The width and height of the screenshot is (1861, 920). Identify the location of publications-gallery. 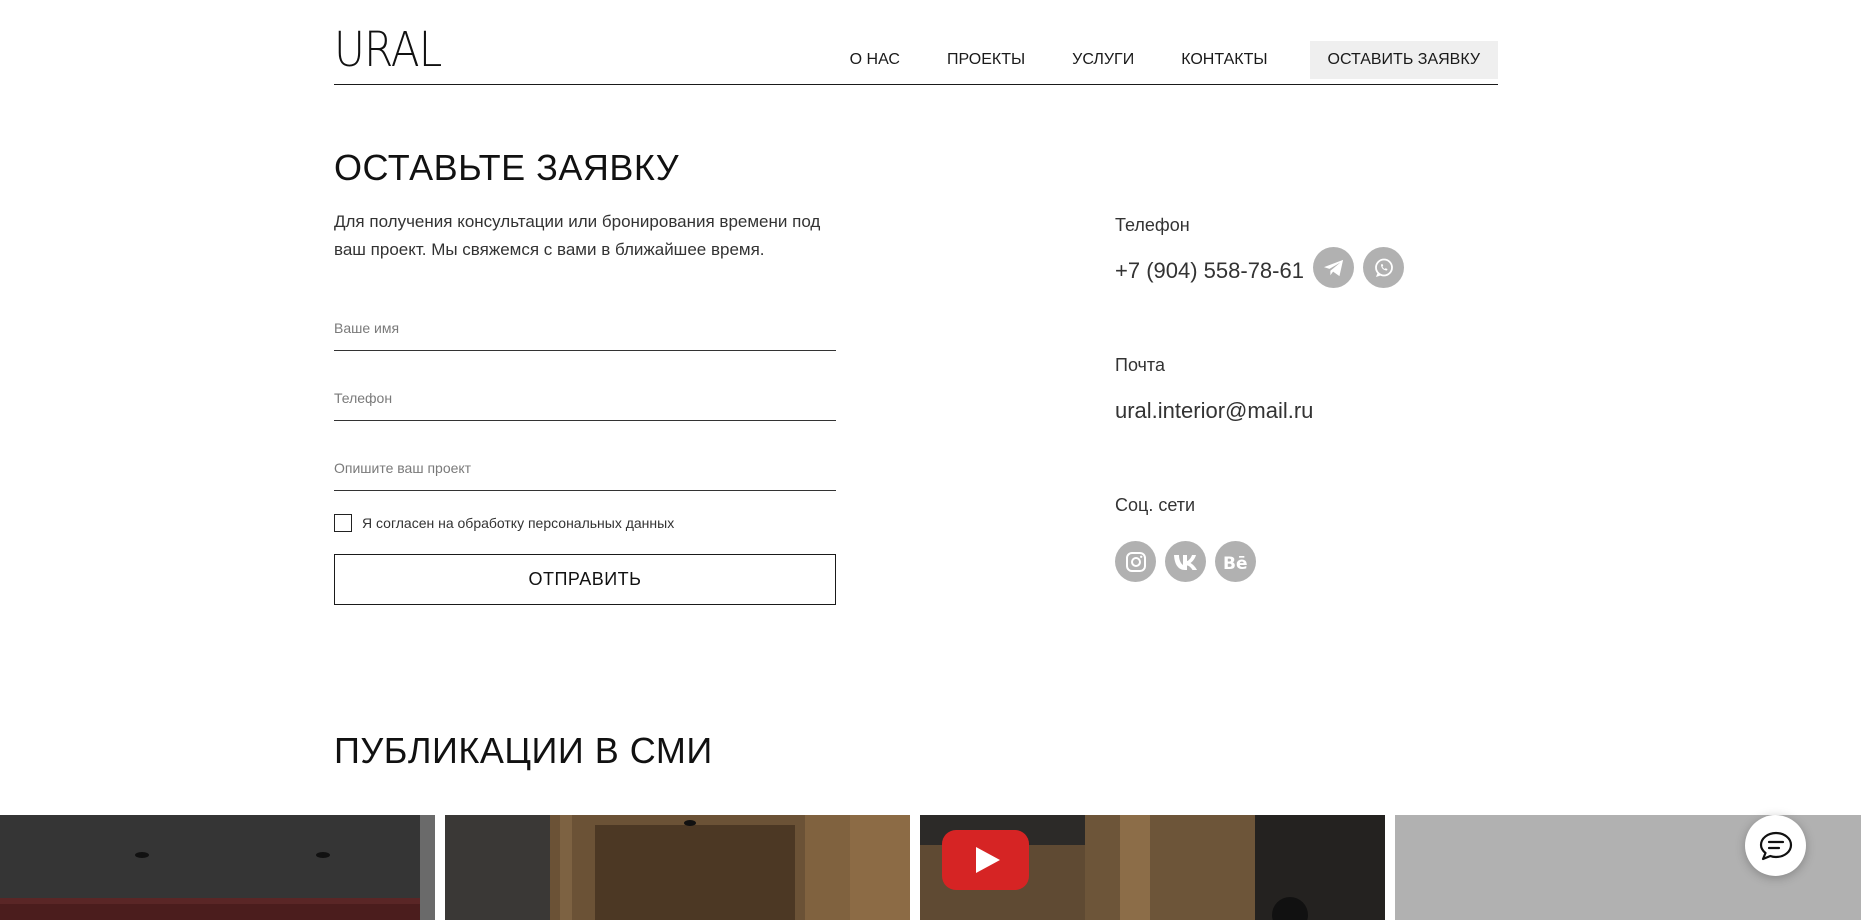
(930, 867).